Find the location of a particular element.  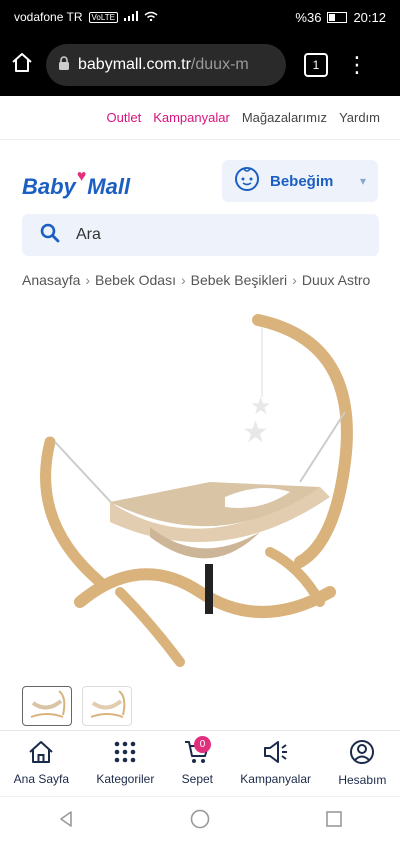

search-icon is located at coordinates (50, 235).